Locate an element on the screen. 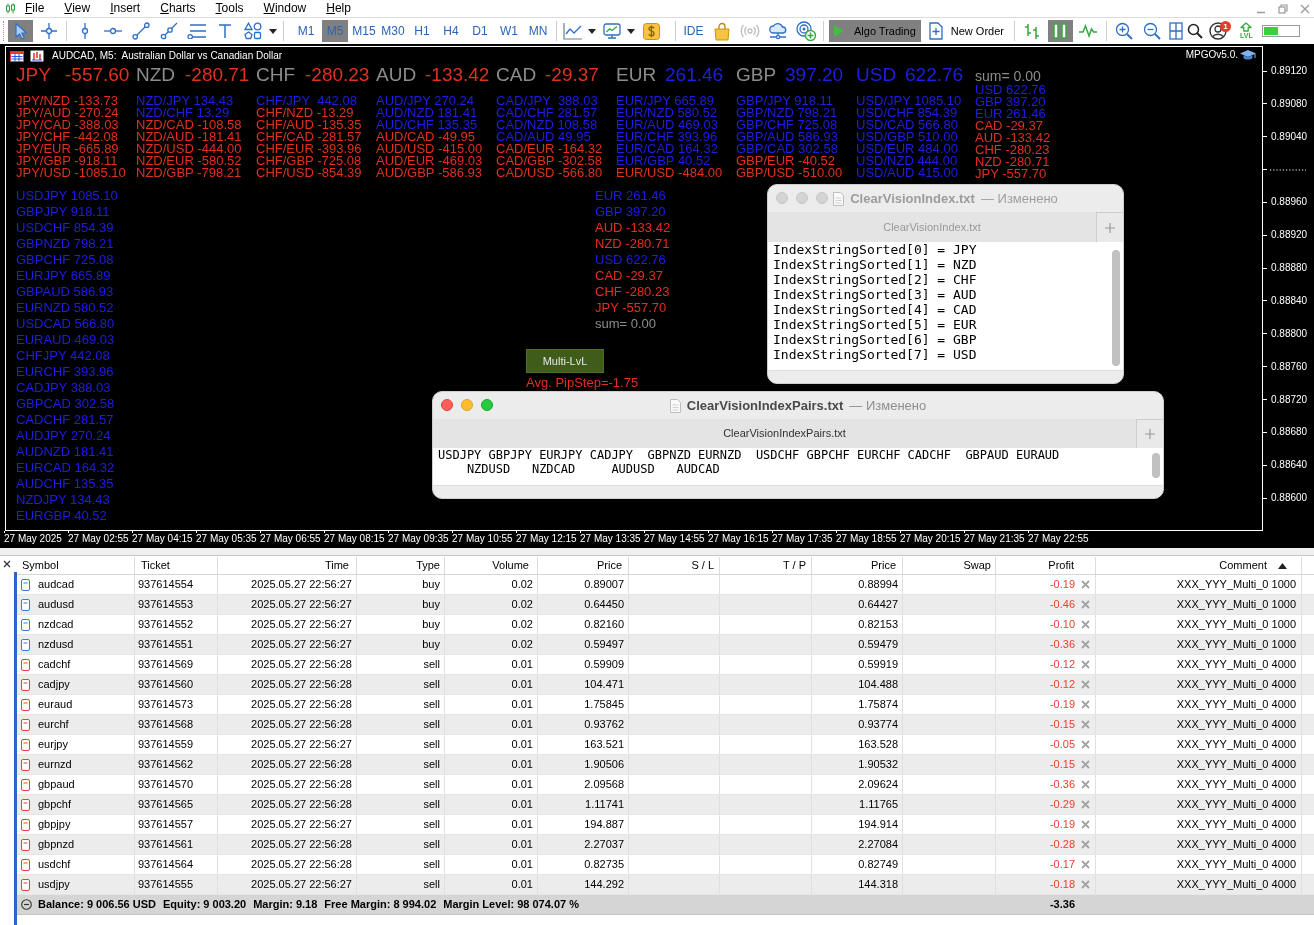  multi-level-button: Multi-LvL is located at coordinates (565, 361).